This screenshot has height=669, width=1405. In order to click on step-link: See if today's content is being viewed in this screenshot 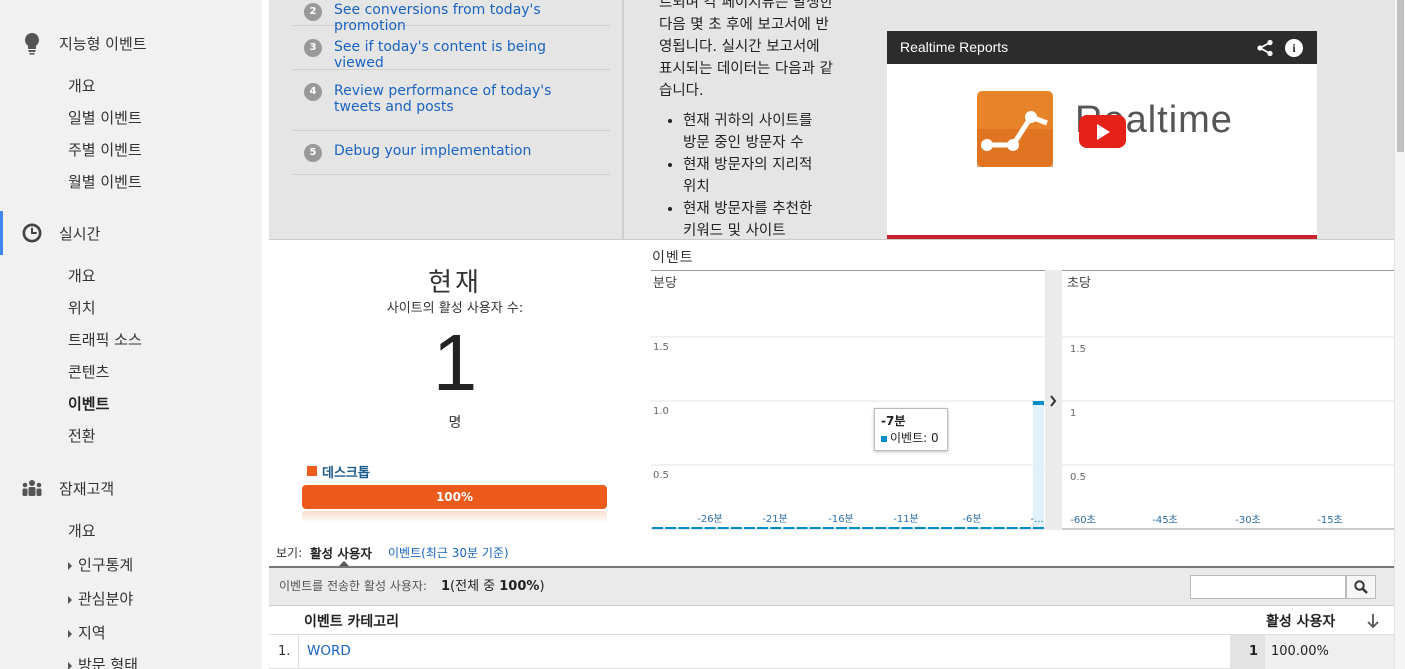, I will do `click(464, 55)`.